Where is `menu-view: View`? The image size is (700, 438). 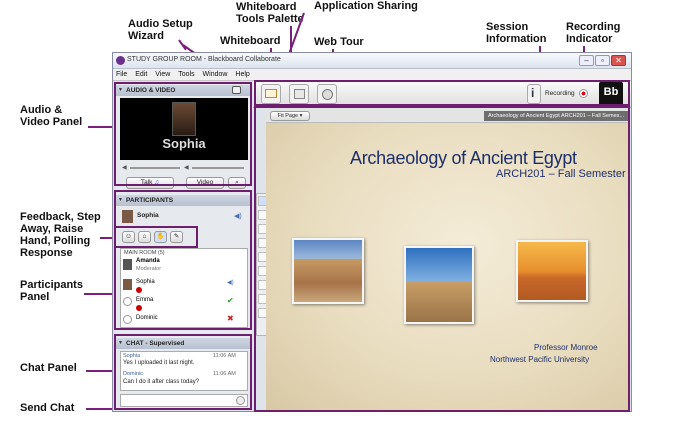
menu-view: View is located at coordinates (162, 73).